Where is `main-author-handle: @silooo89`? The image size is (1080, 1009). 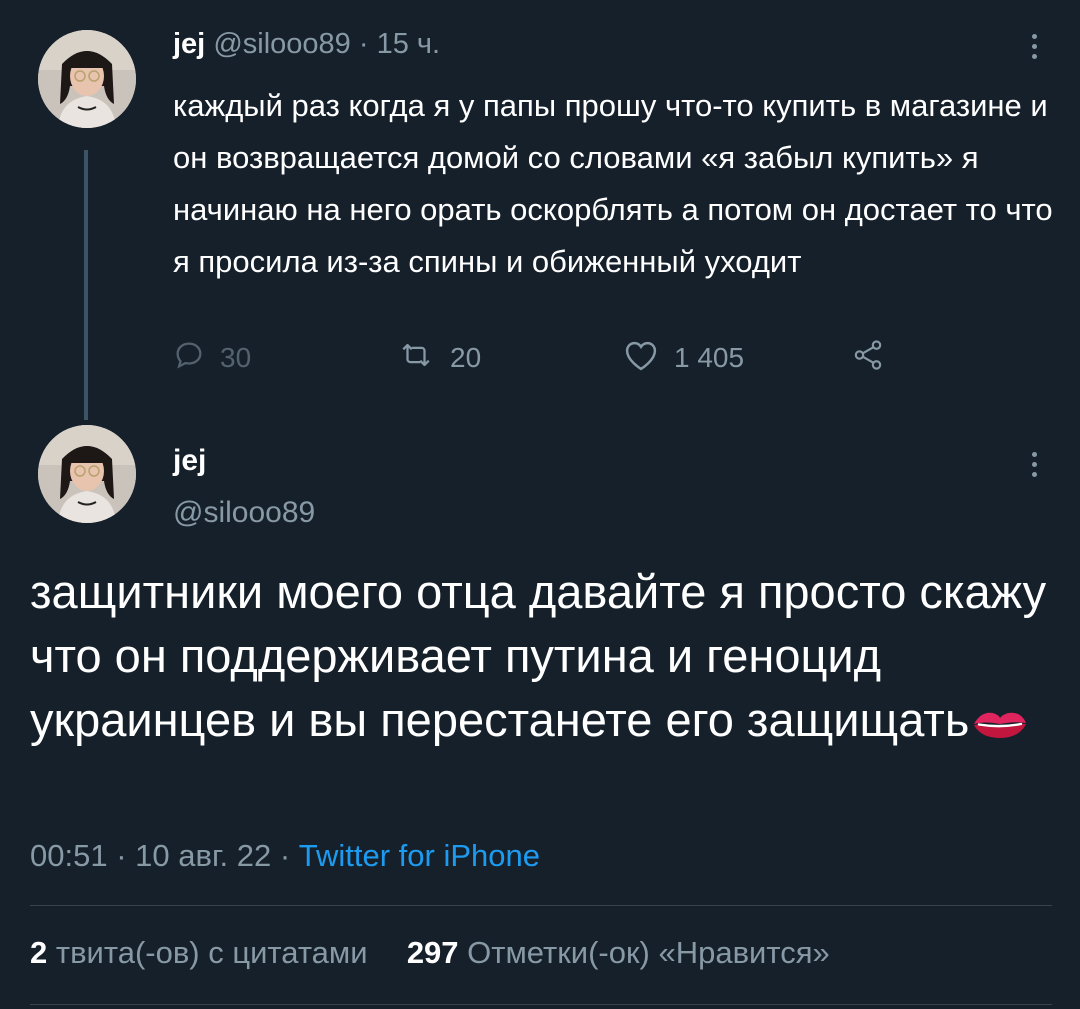
main-author-handle: @silooo89 is located at coordinates (244, 513).